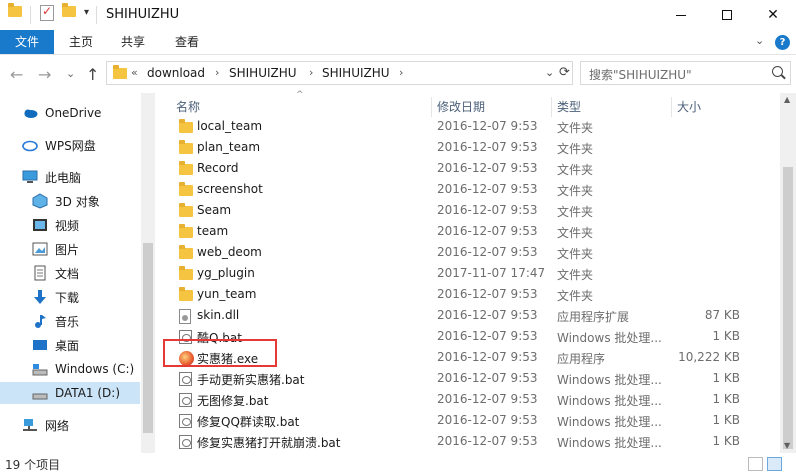  What do you see at coordinates (230, 189) in the screenshot?
I see `file-name: screenshot` at bounding box center [230, 189].